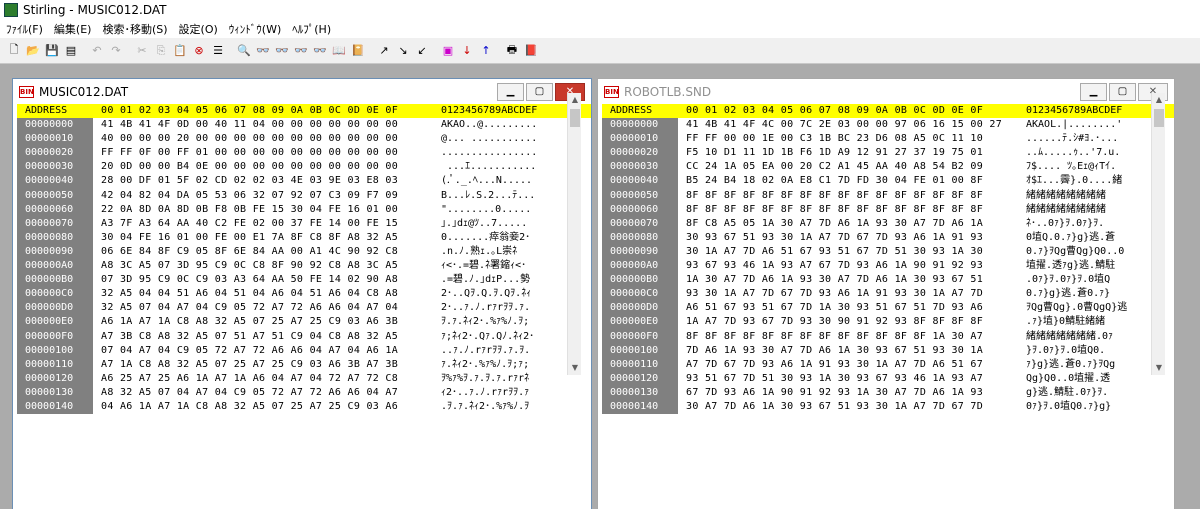  Describe the element at coordinates (1083, 379) in the screenshot. I see `ascii-text: Qg}Q0..0埴擢.透` at that location.